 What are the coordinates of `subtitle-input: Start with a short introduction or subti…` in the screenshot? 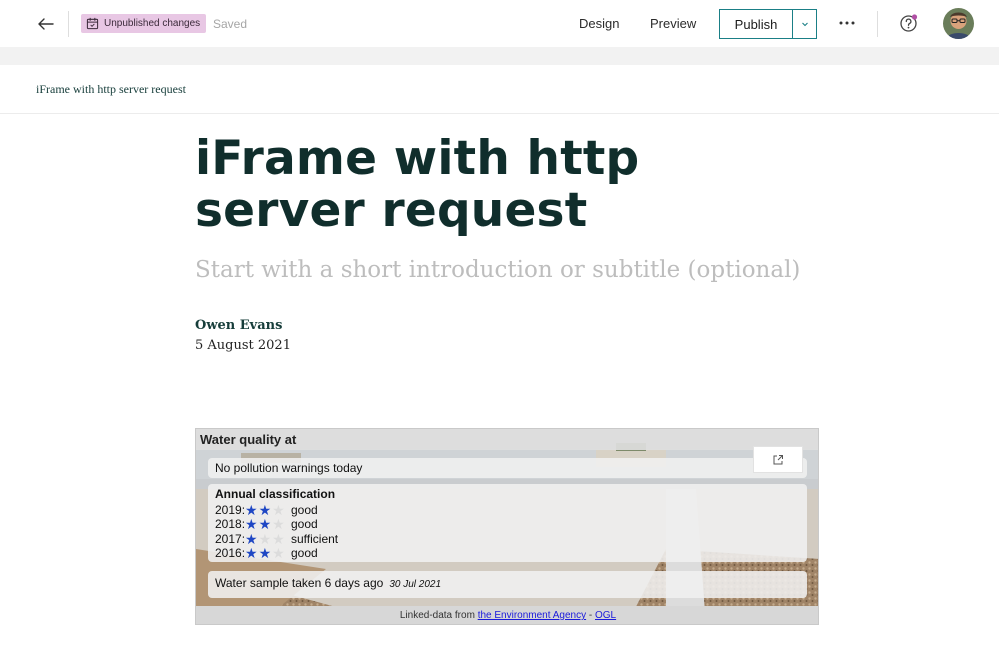 It's located at (497, 270).